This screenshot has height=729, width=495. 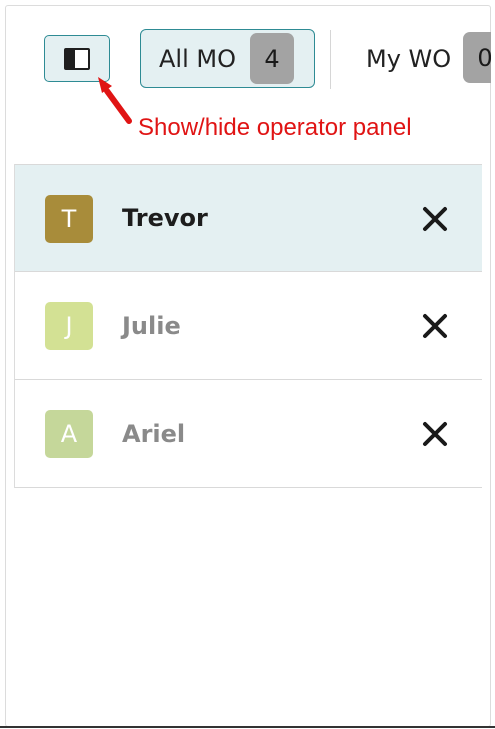 What do you see at coordinates (151, 325) in the screenshot?
I see `operator-name: Julie` at bounding box center [151, 325].